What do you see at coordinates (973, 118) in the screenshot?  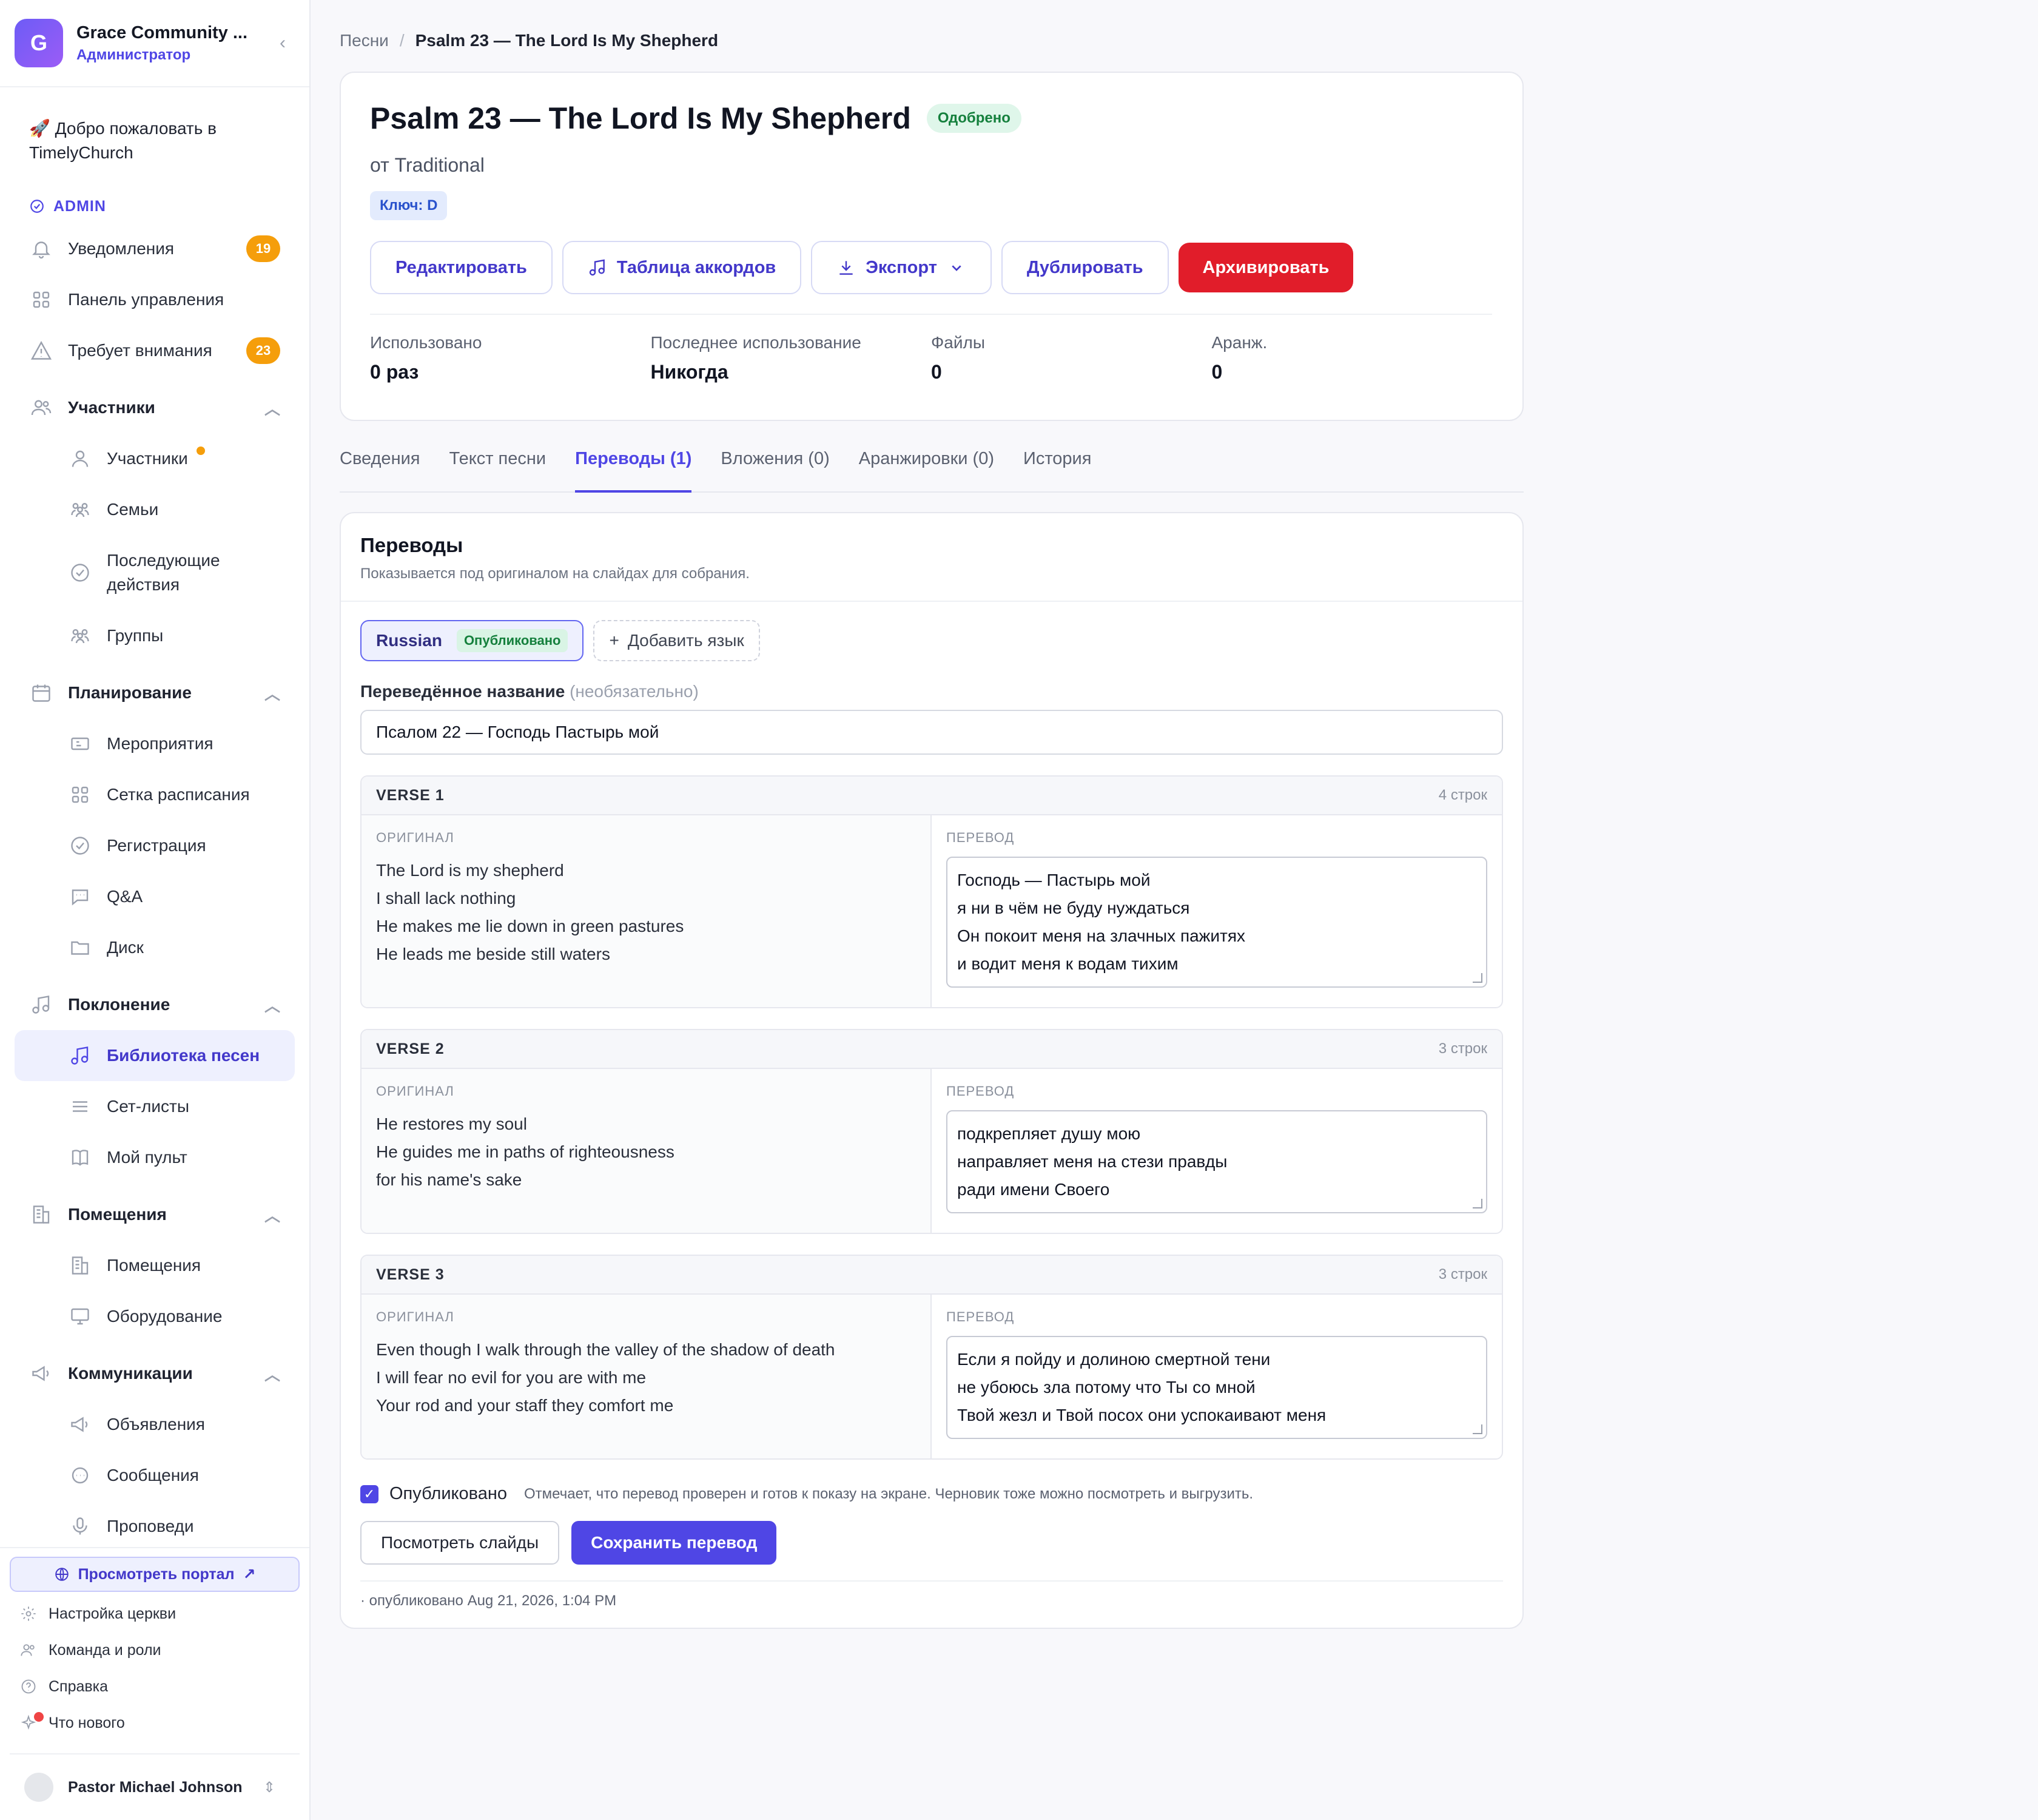 I see `status-badge: Одобрено` at bounding box center [973, 118].